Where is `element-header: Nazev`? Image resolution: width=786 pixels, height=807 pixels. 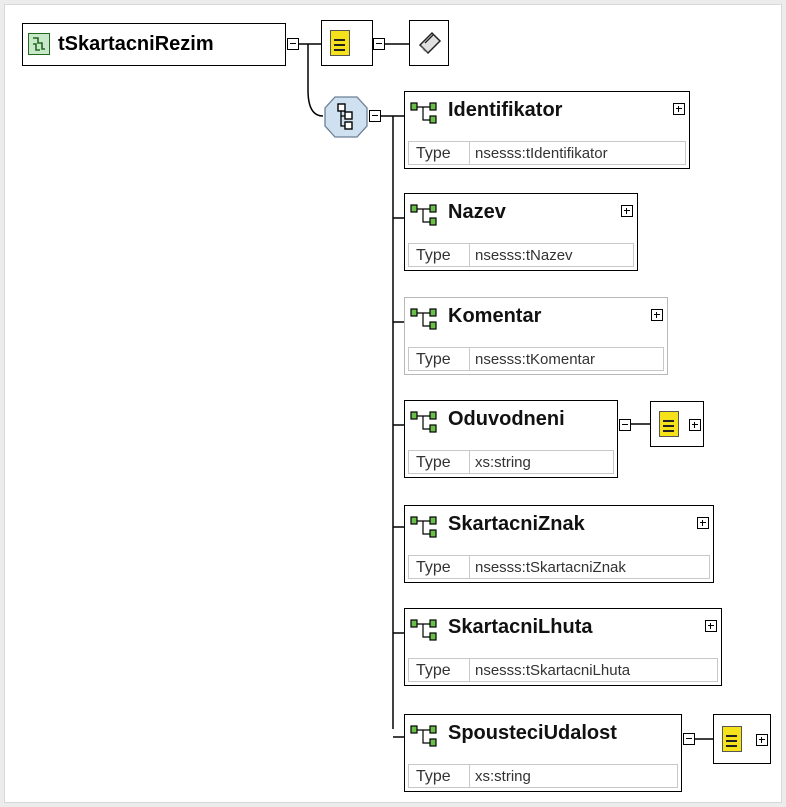
element-header: Nazev is located at coordinates (521, 213).